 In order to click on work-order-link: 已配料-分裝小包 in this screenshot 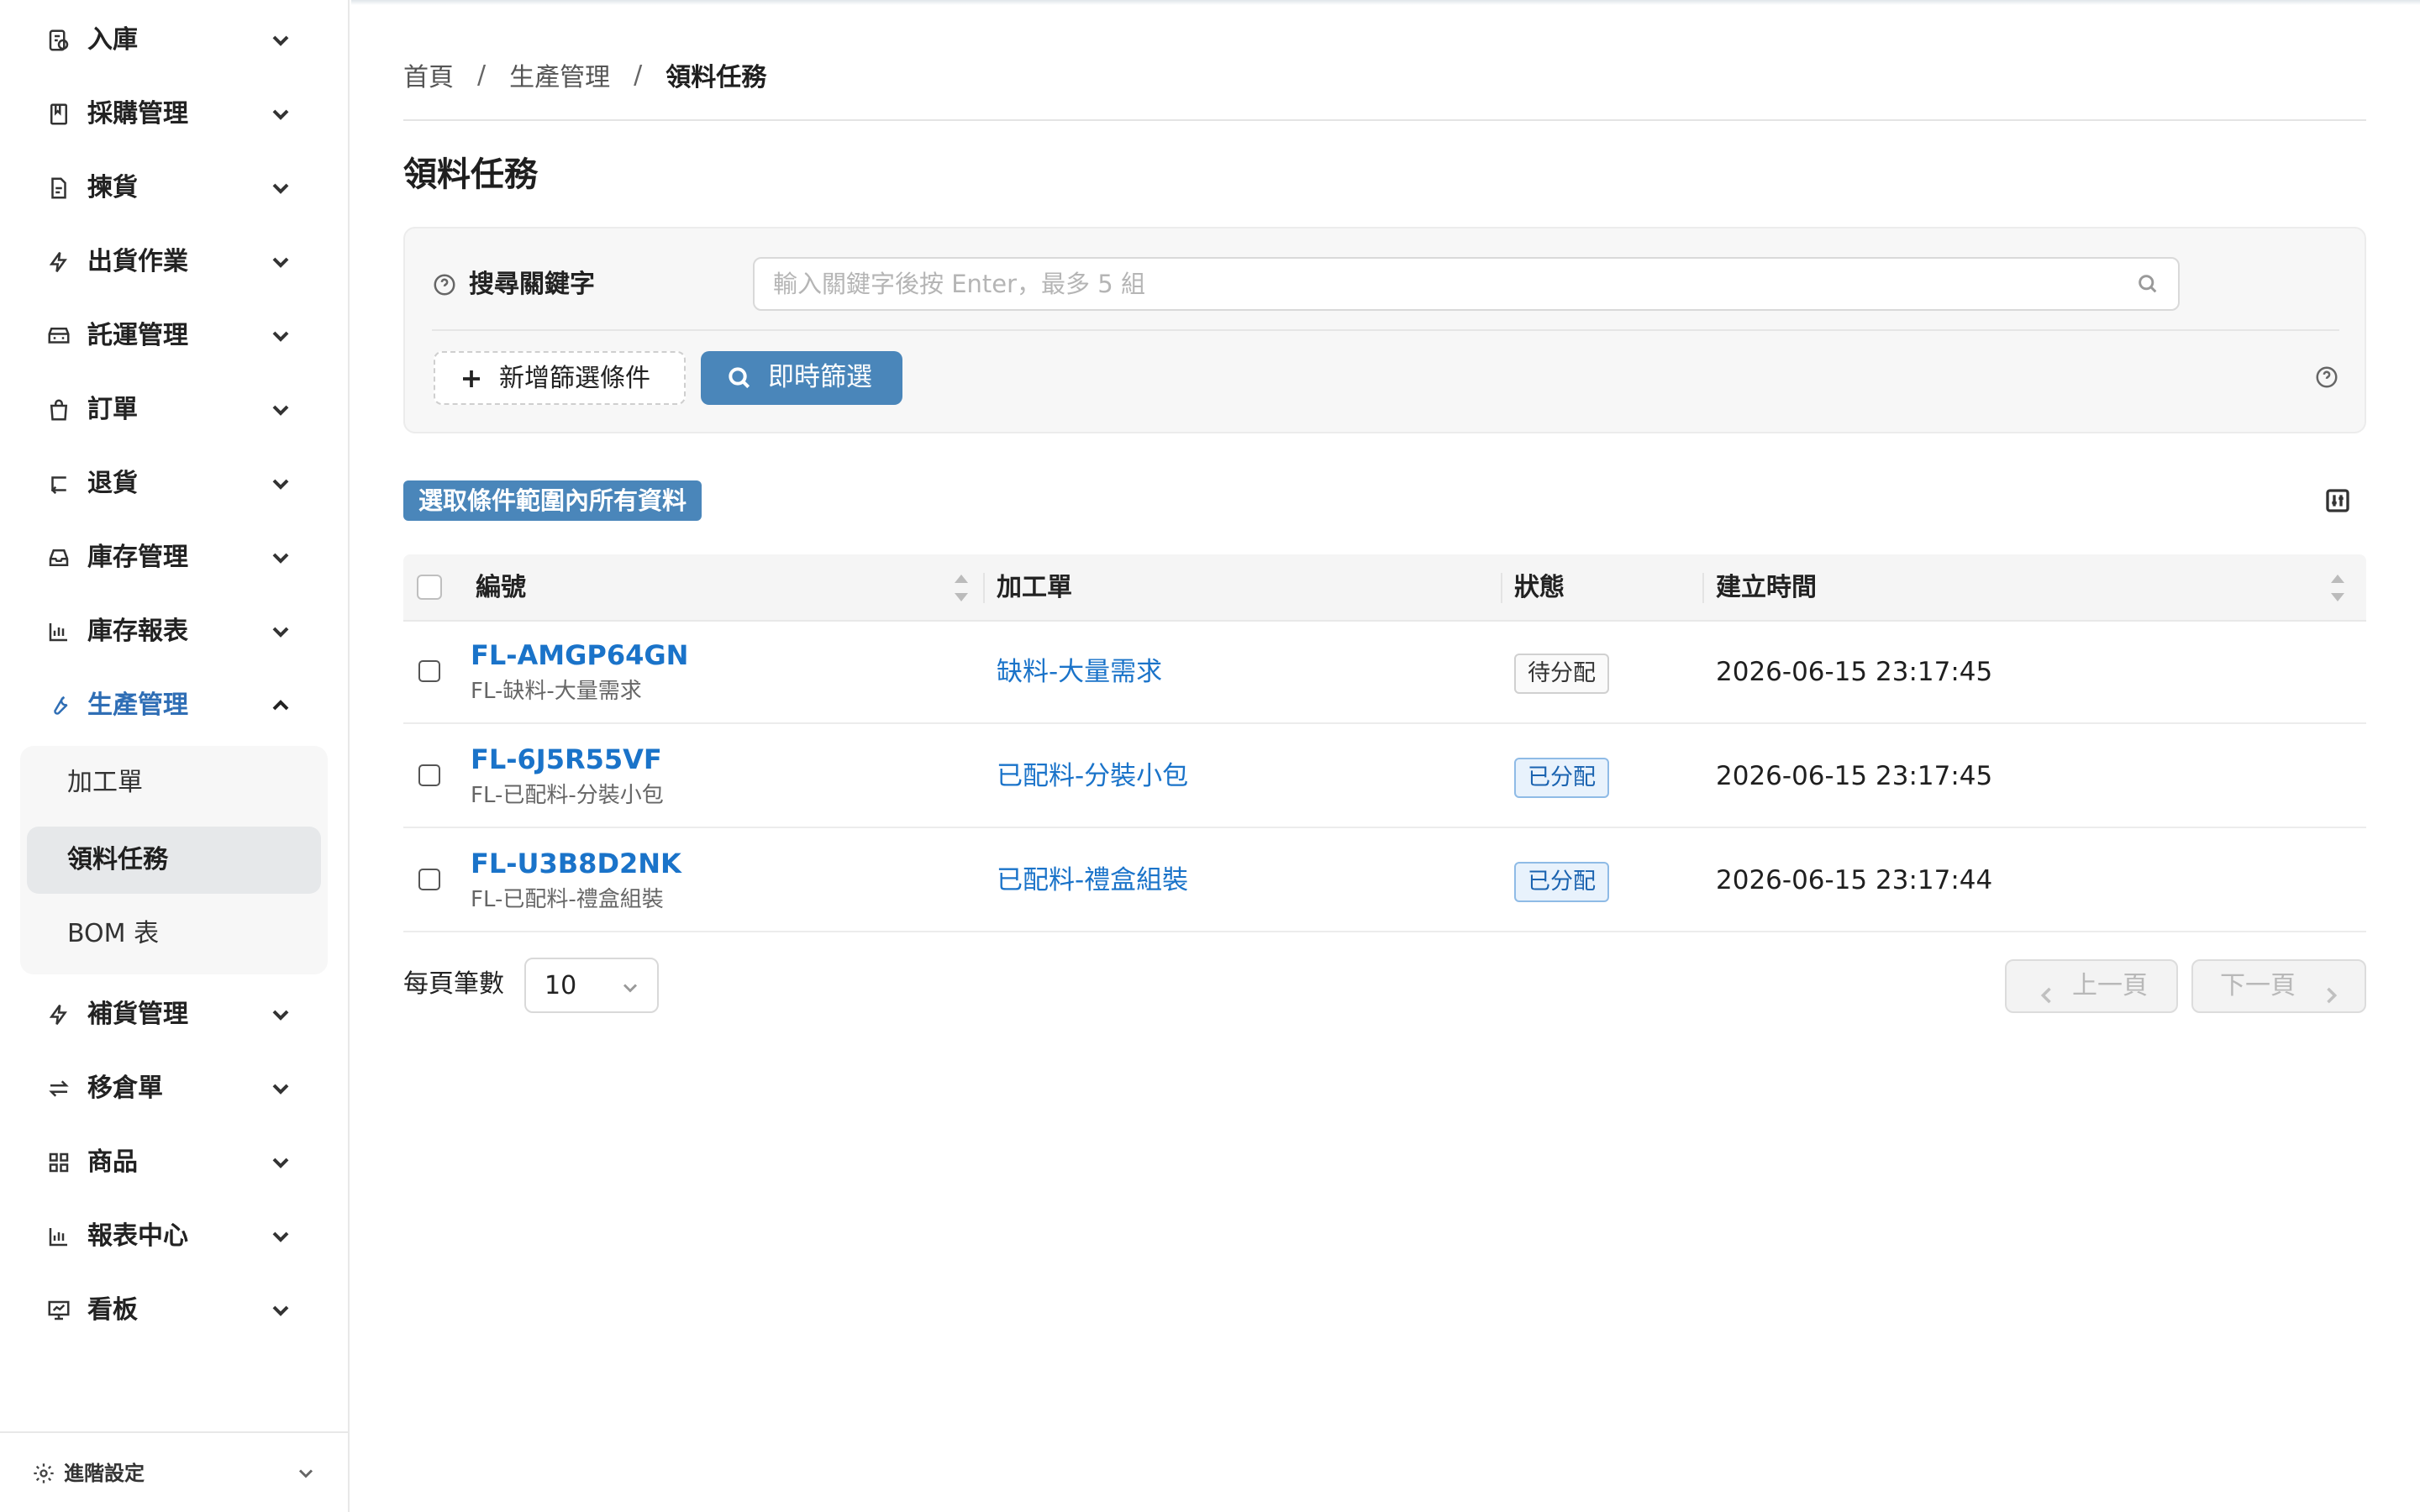, I will do `click(1092, 776)`.